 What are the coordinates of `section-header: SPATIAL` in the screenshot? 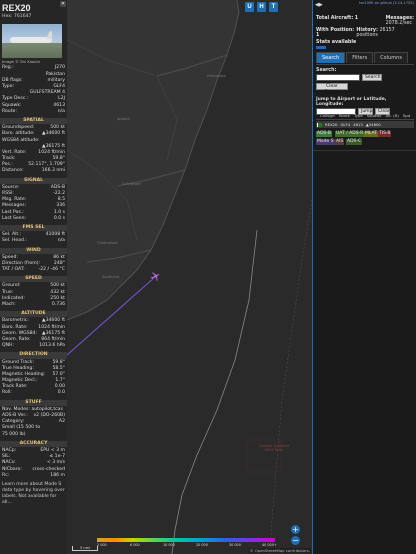 It's located at (33, 121).